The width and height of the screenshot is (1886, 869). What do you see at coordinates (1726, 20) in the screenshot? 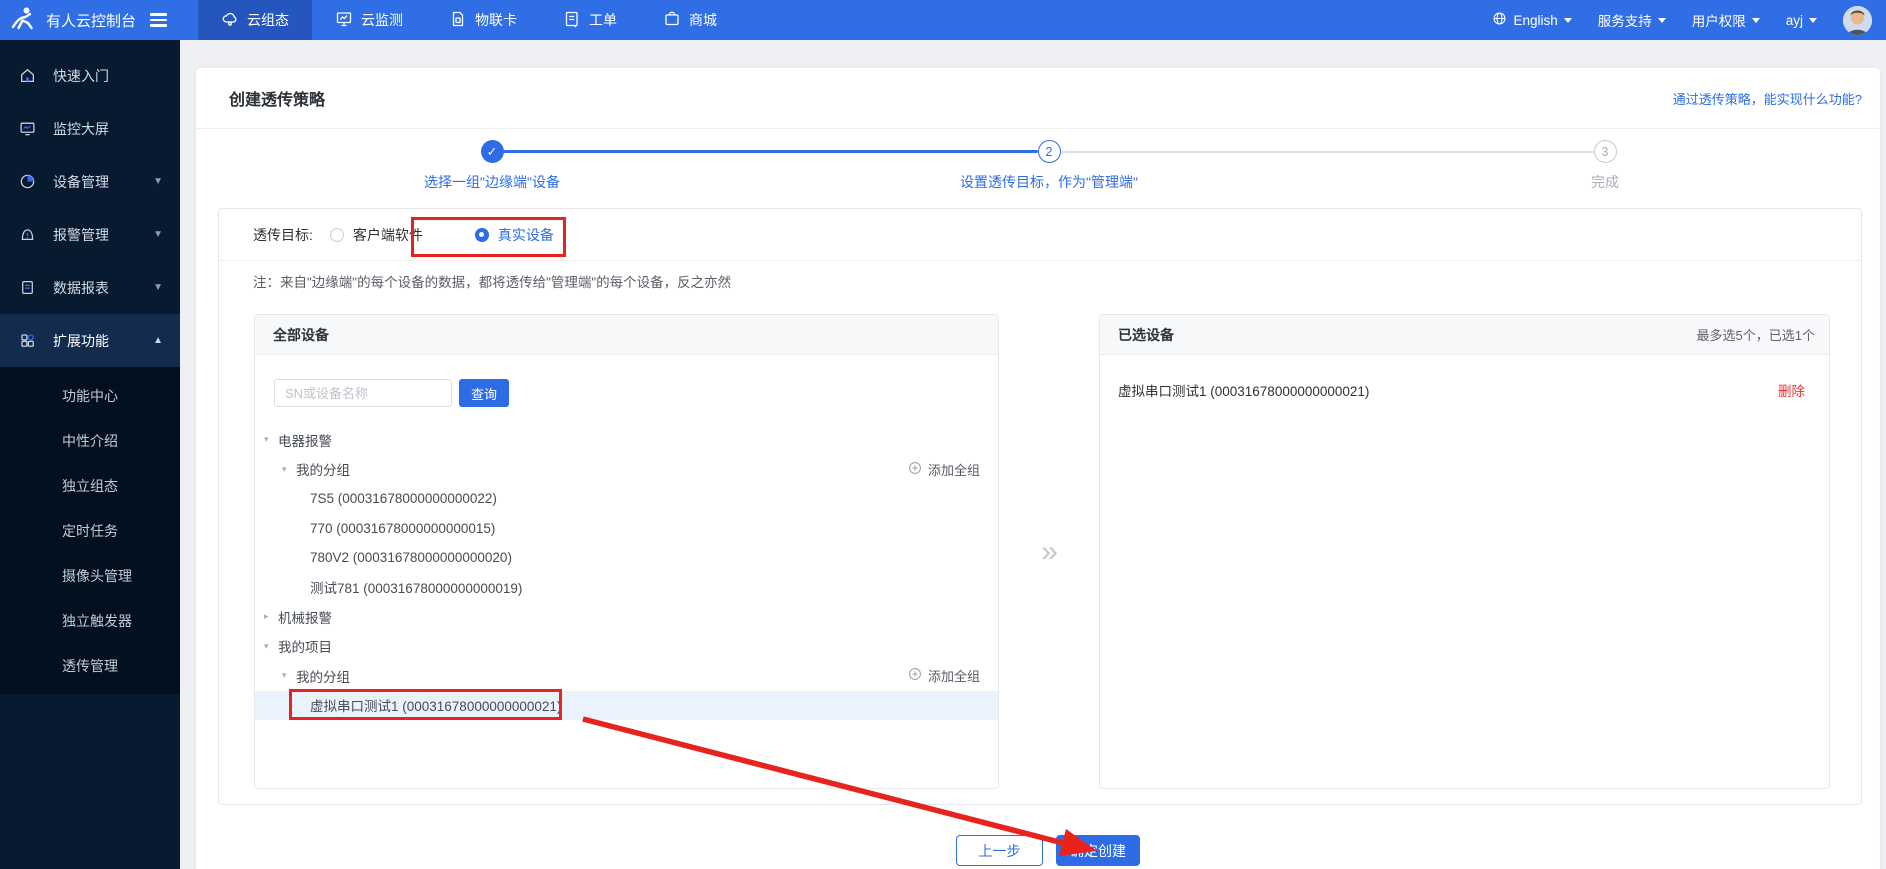
I see `permissions-dropdown: 用户权限` at bounding box center [1726, 20].